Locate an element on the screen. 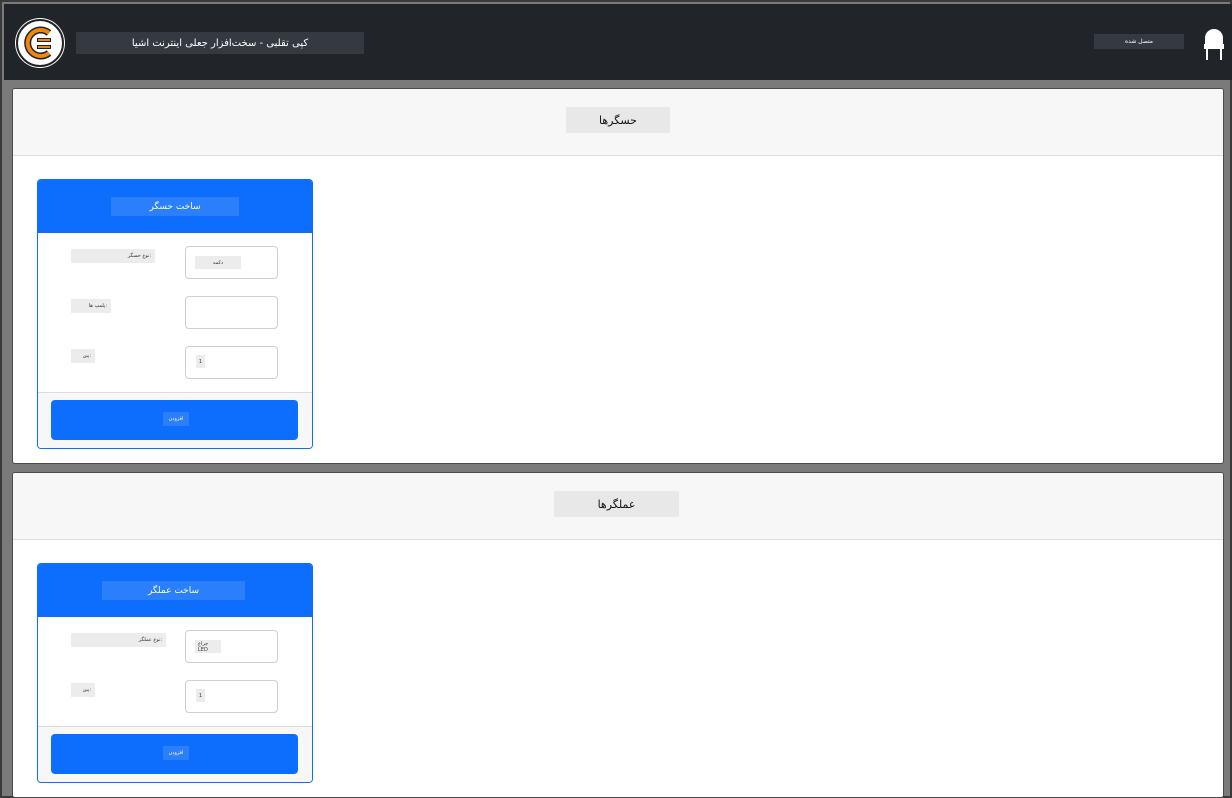 Image resolution: width=1232 pixels, height=798 pixels. create-sensor-footer: افزودن is located at coordinates (175, 420).